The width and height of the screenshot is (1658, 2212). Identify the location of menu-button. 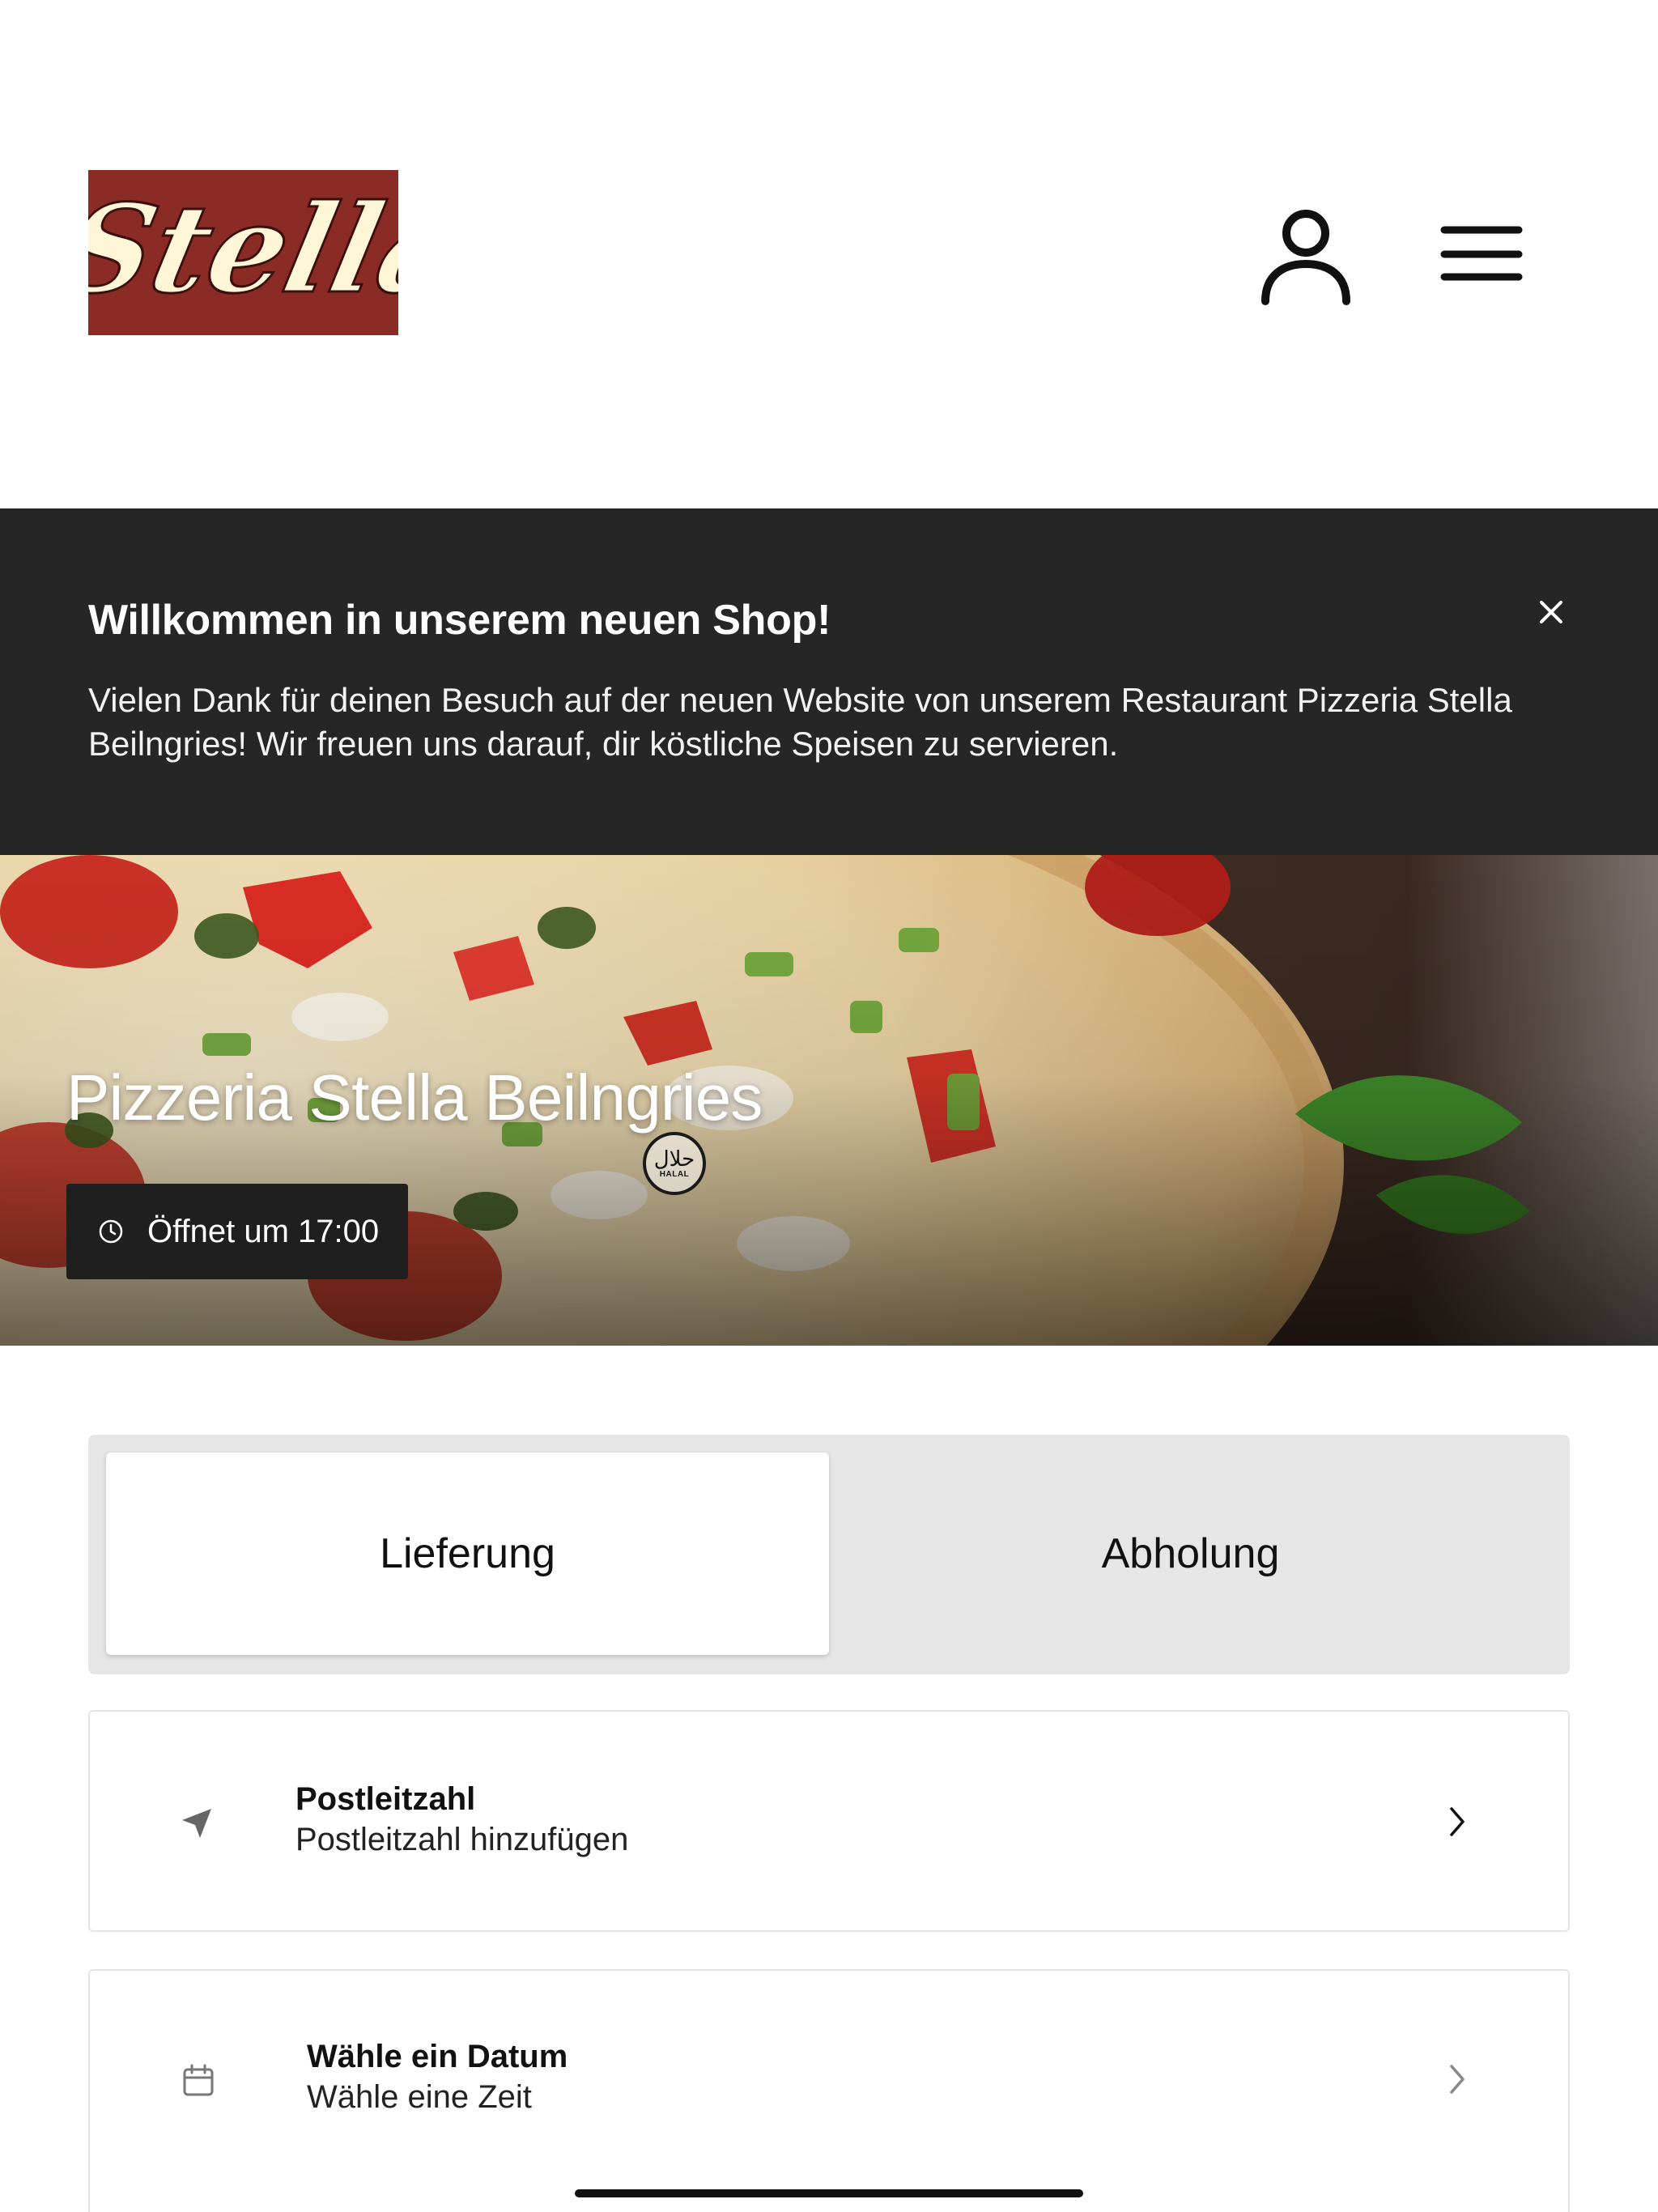
(1481, 255).